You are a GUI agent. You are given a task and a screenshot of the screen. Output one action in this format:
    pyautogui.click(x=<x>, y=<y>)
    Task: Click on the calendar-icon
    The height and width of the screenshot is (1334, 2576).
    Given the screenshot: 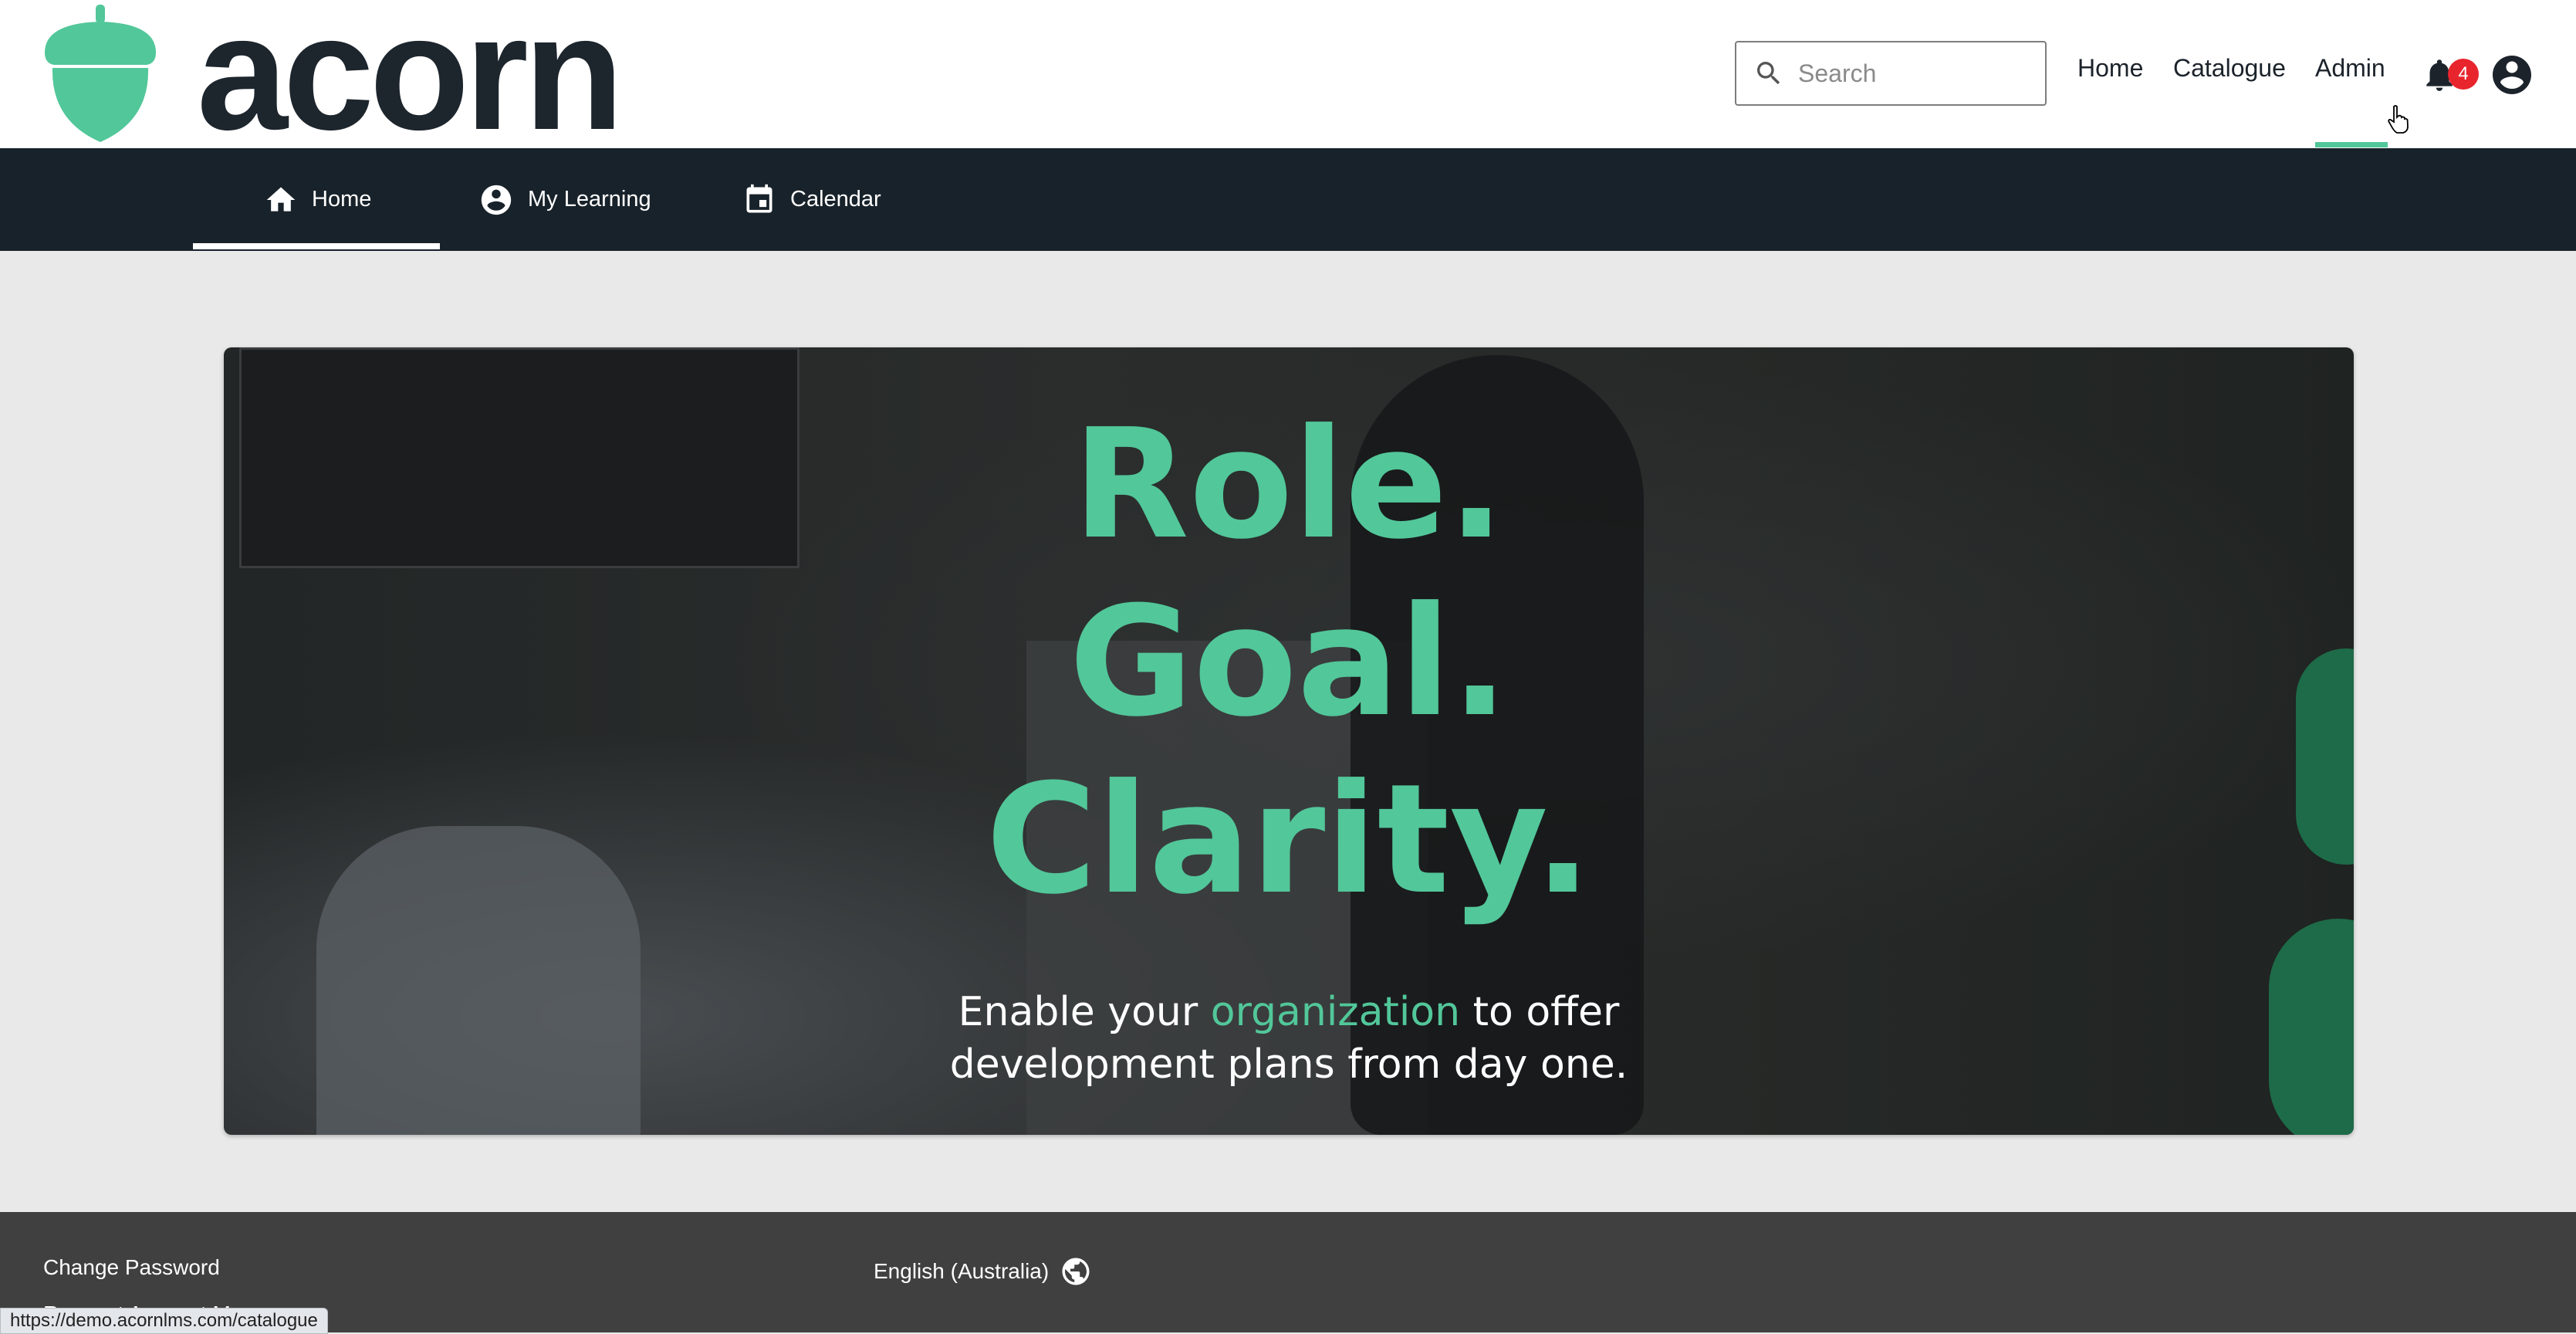 What is the action you would take?
    pyautogui.click(x=759, y=198)
    